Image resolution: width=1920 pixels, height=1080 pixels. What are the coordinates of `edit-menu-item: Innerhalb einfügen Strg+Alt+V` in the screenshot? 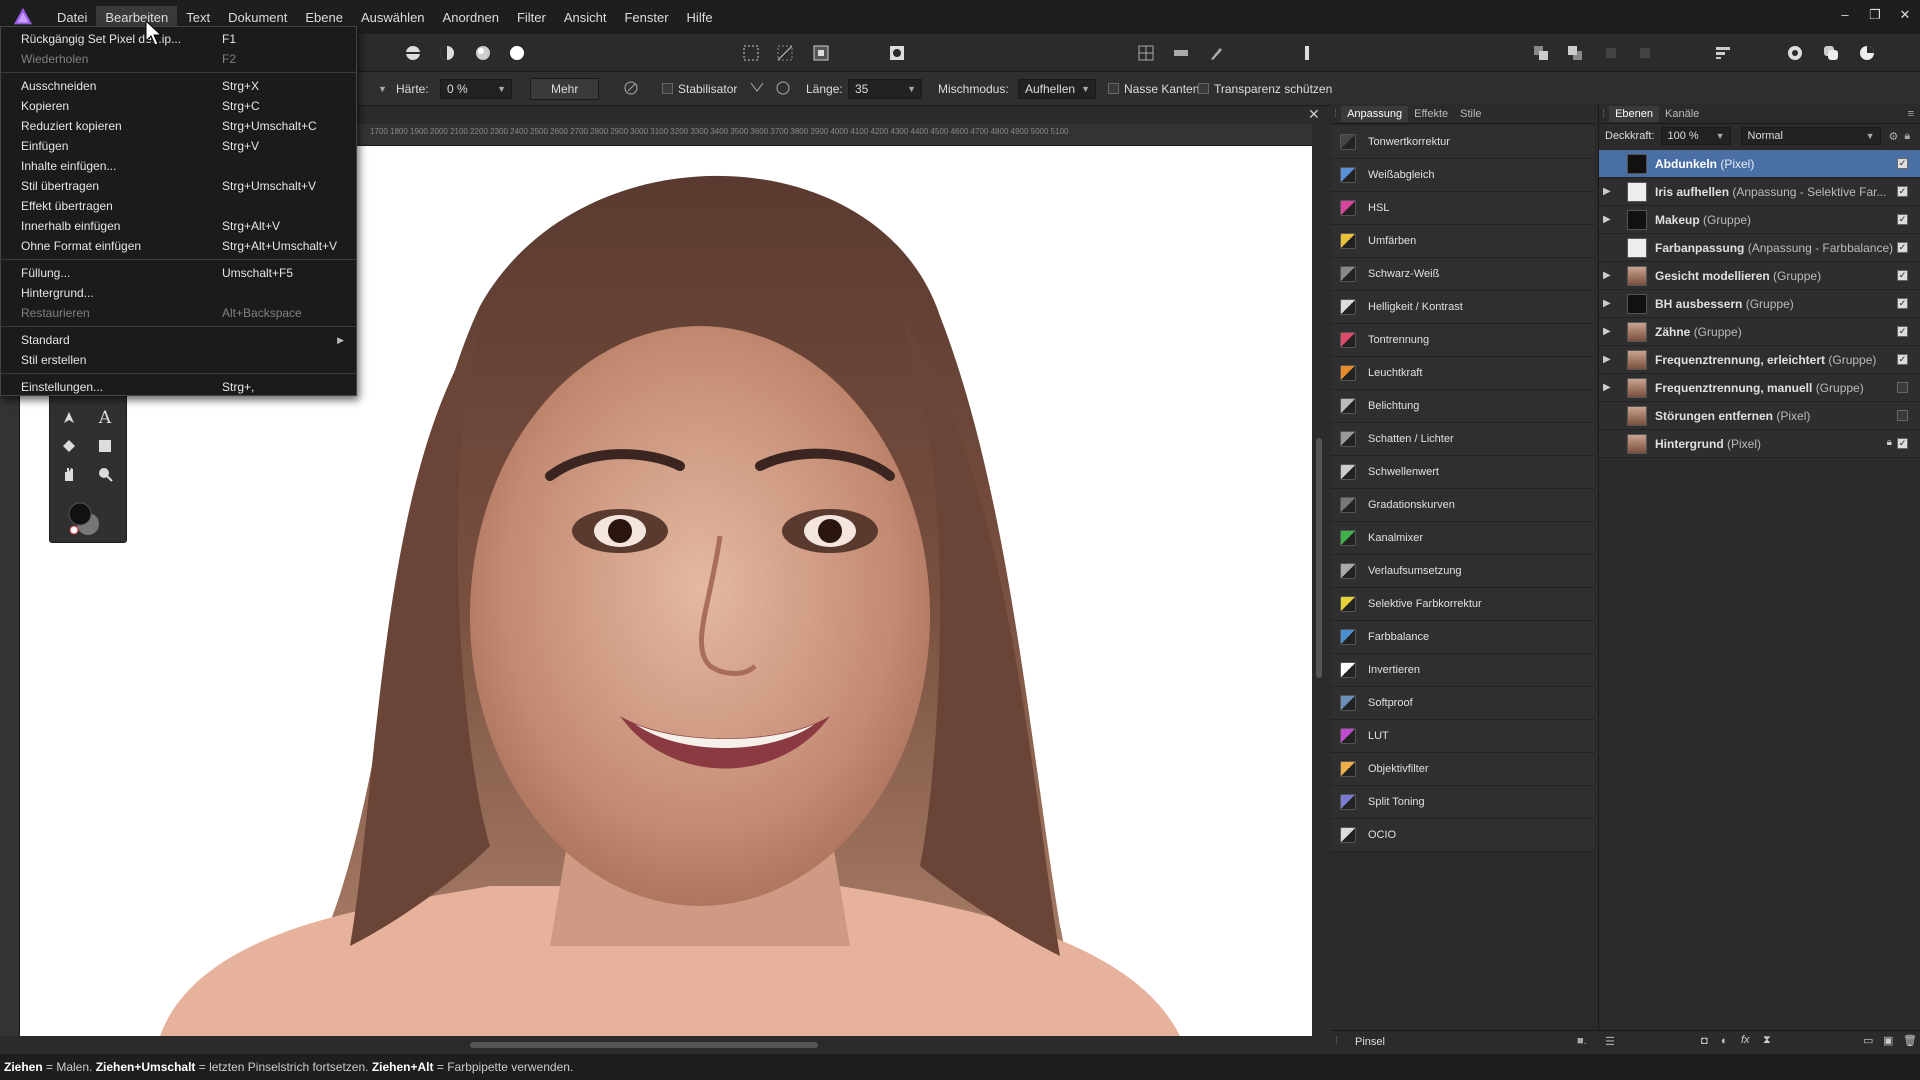 It's located at (178, 226).